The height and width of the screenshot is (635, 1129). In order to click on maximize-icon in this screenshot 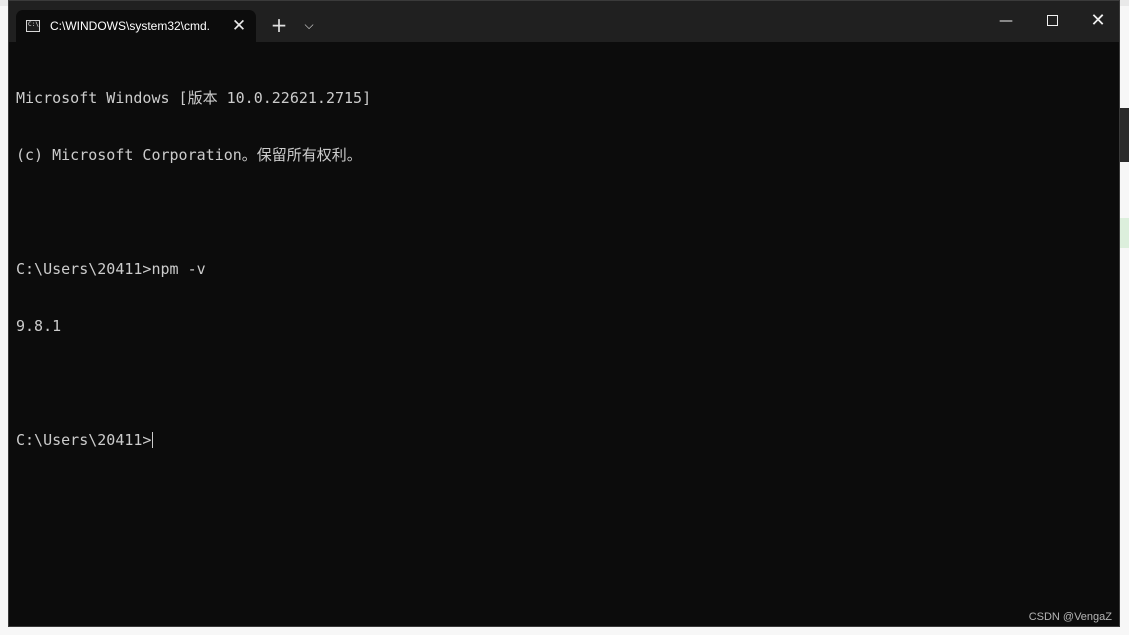, I will do `click(1052, 20)`.